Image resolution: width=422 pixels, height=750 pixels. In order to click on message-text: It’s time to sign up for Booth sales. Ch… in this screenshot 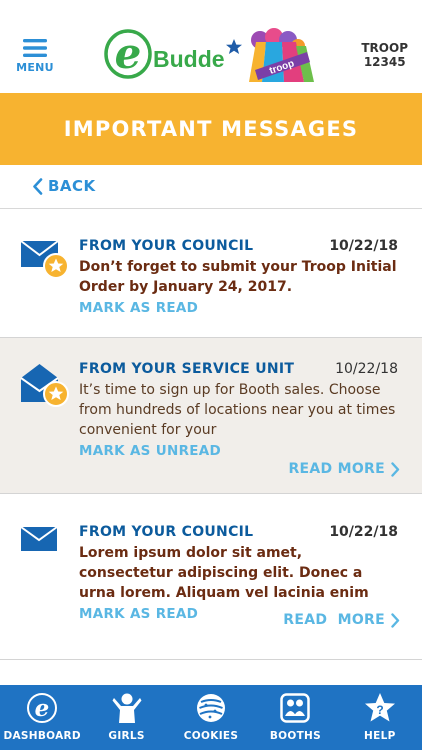, I will do `click(237, 410)`.